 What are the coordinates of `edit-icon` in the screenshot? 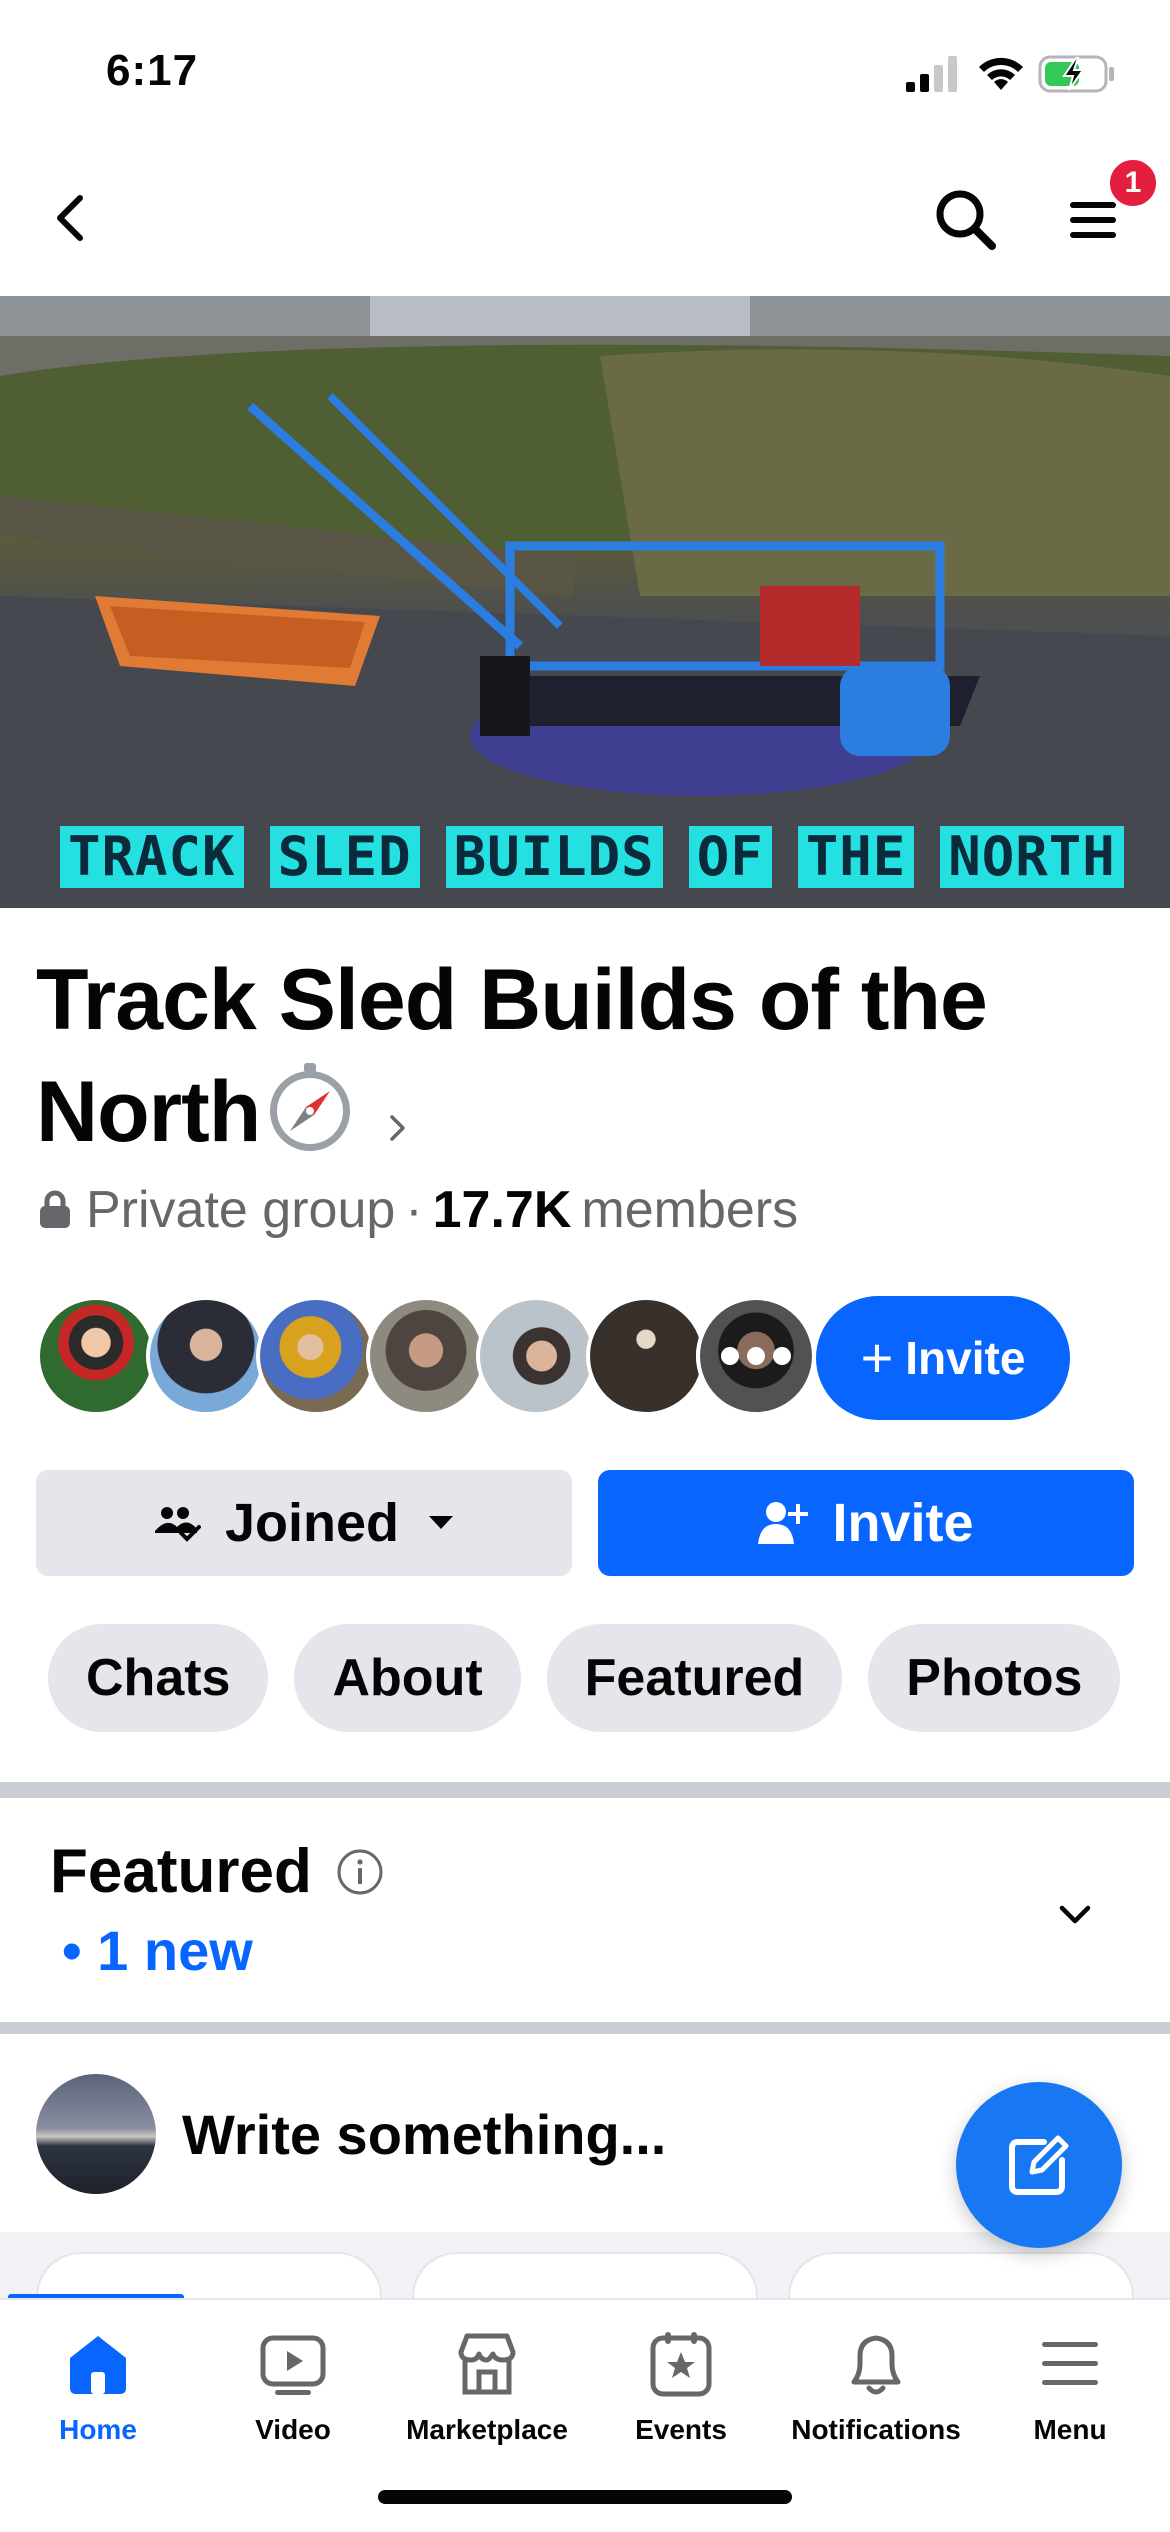 It's located at (1039, 2165).